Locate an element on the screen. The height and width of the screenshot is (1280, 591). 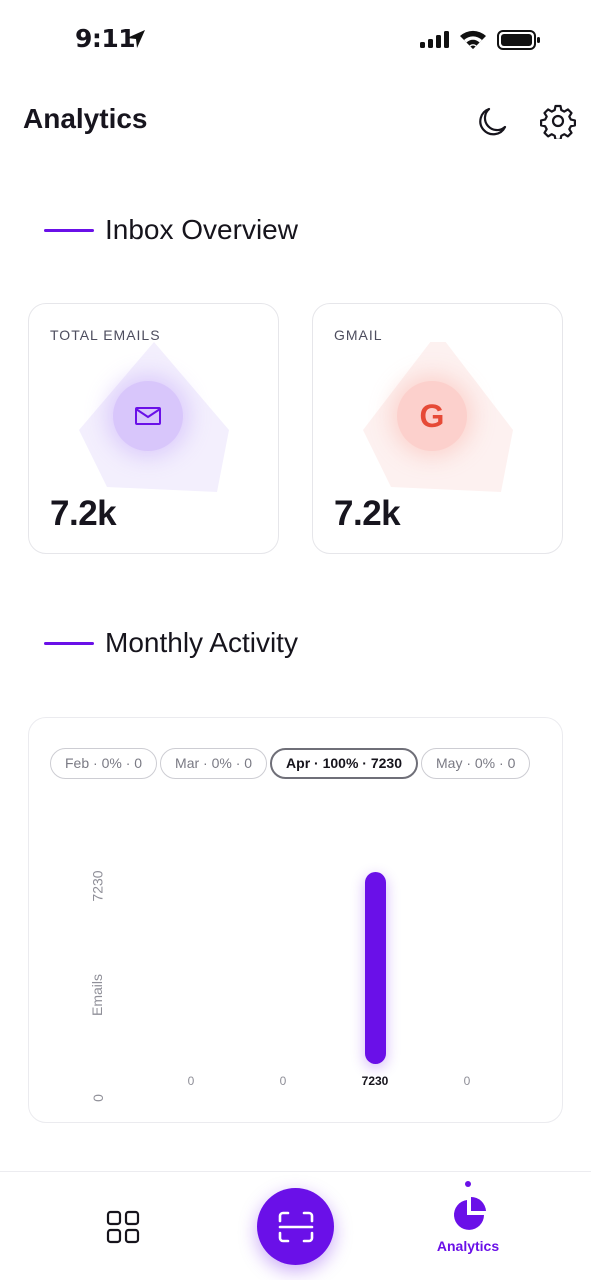
mail-icon is located at coordinates (148, 416).